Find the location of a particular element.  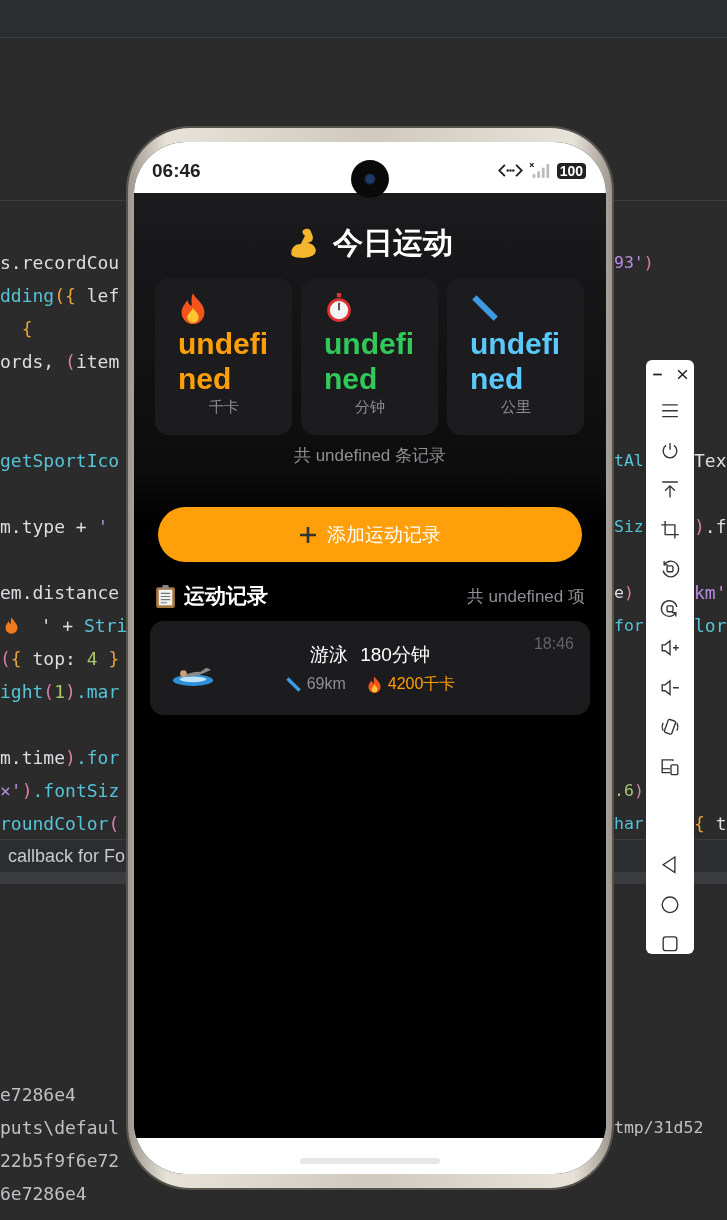

record-count: 共 undefined 项 is located at coordinates (525, 596).